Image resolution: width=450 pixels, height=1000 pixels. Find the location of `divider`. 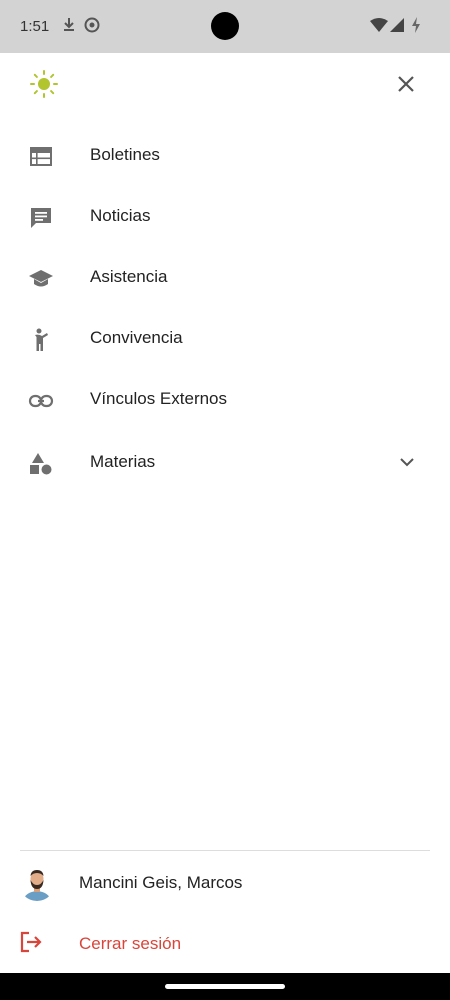

divider is located at coordinates (225, 850).